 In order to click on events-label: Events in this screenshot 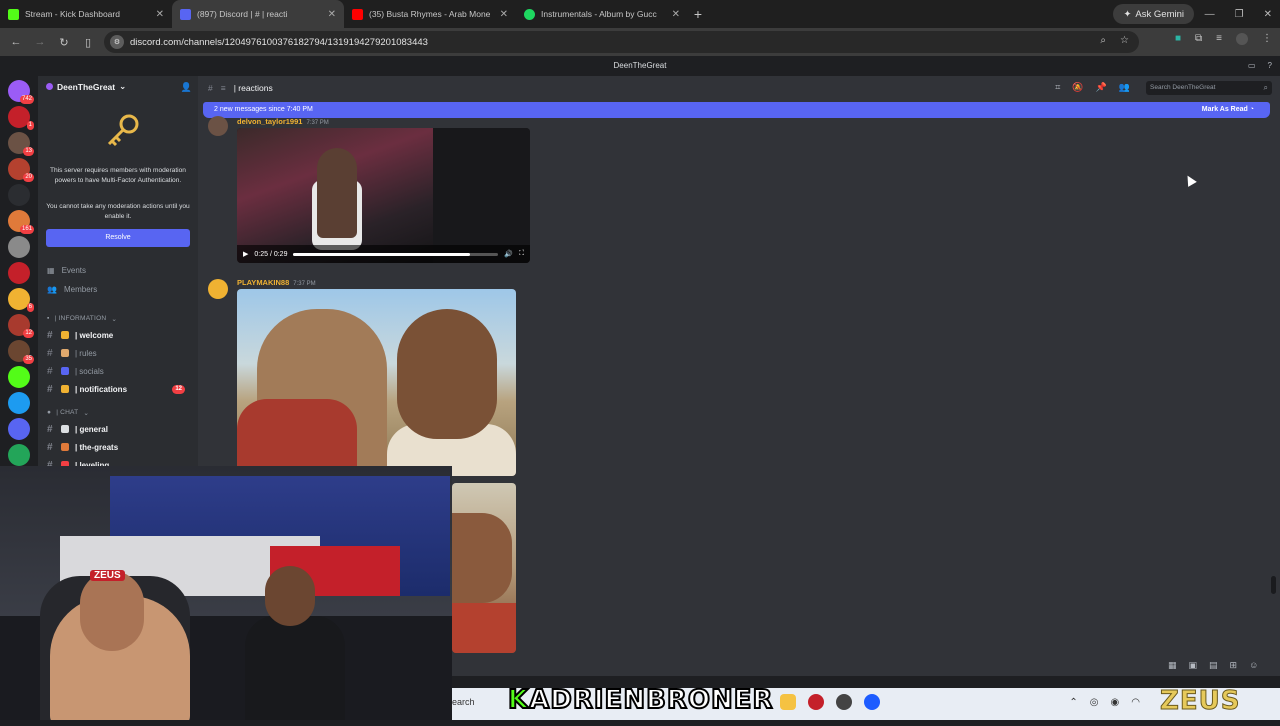, I will do `click(74, 270)`.